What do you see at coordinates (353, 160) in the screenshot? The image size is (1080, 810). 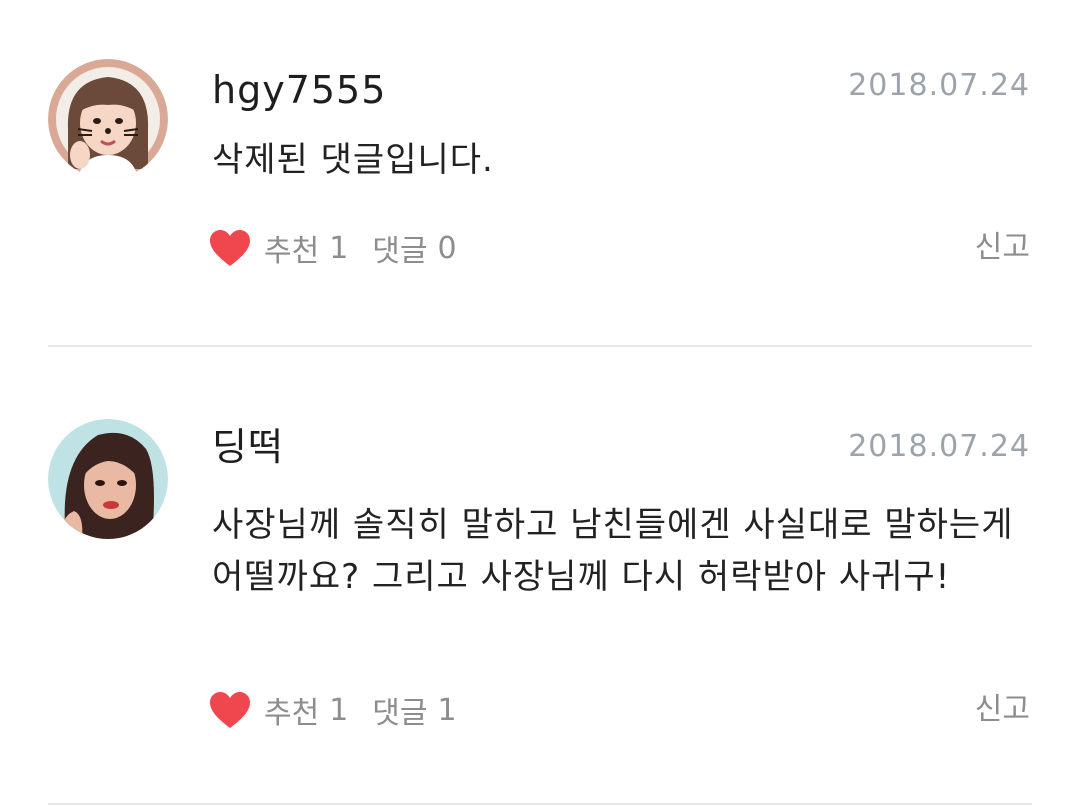 I see `comment-text: 삭제된 댓글입니다.` at bounding box center [353, 160].